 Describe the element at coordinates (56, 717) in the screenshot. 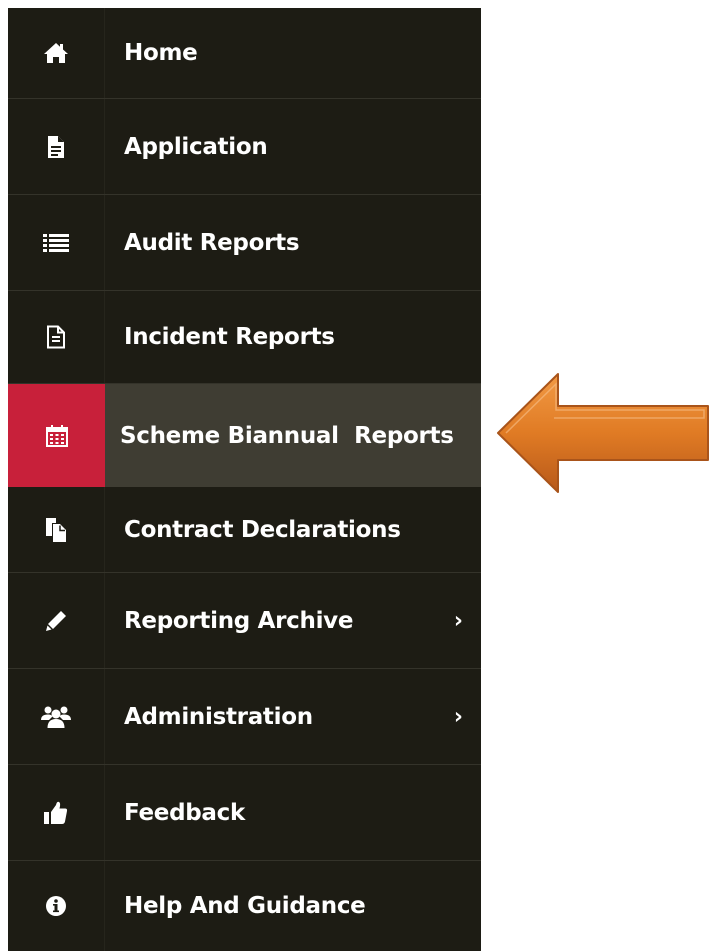

I see `users-icon` at that location.